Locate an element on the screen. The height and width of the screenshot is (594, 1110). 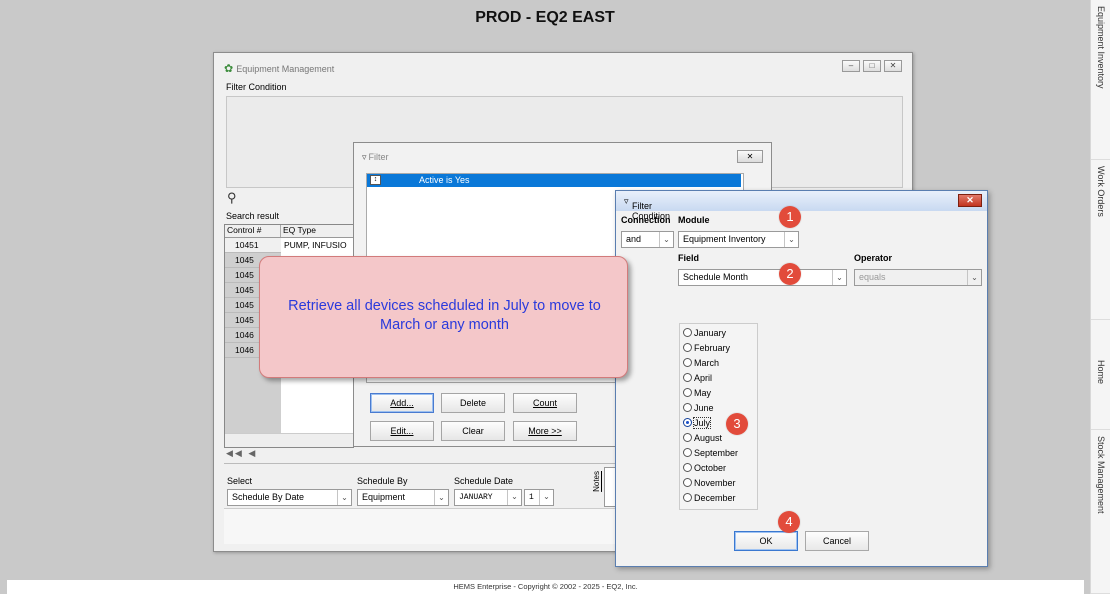
radio-may: May is located at coordinates (697, 393).